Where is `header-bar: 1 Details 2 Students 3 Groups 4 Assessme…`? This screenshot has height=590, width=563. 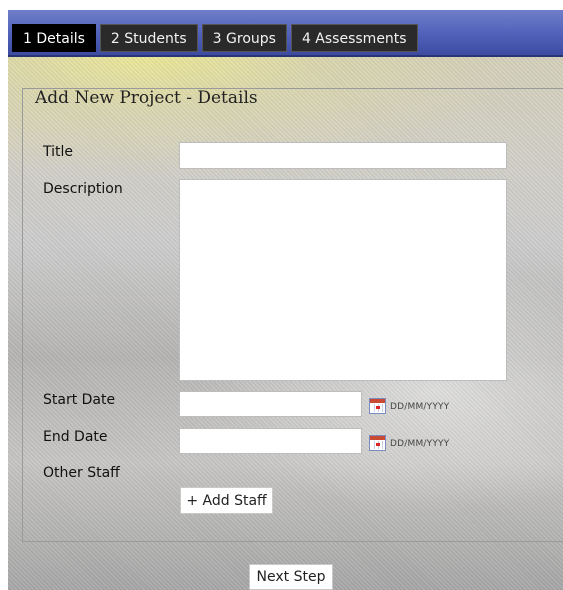
header-bar: 1 Details 2 Students 3 Groups 4 Assessme… is located at coordinates (285, 33).